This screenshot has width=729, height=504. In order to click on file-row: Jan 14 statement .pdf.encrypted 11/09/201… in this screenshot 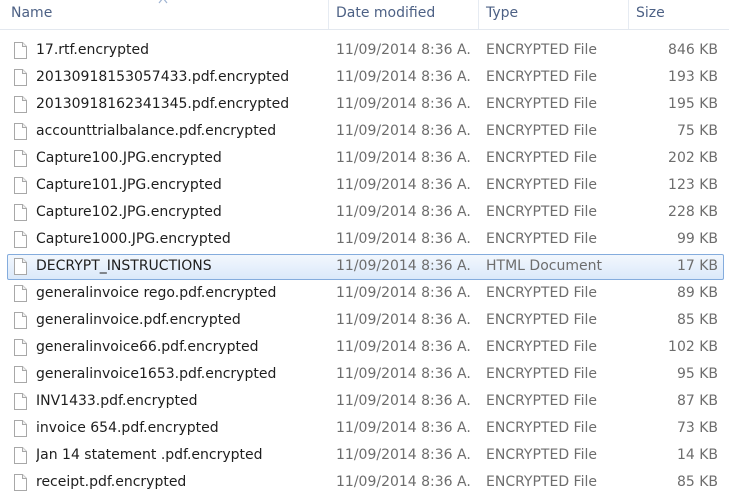, I will do `click(364, 455)`.